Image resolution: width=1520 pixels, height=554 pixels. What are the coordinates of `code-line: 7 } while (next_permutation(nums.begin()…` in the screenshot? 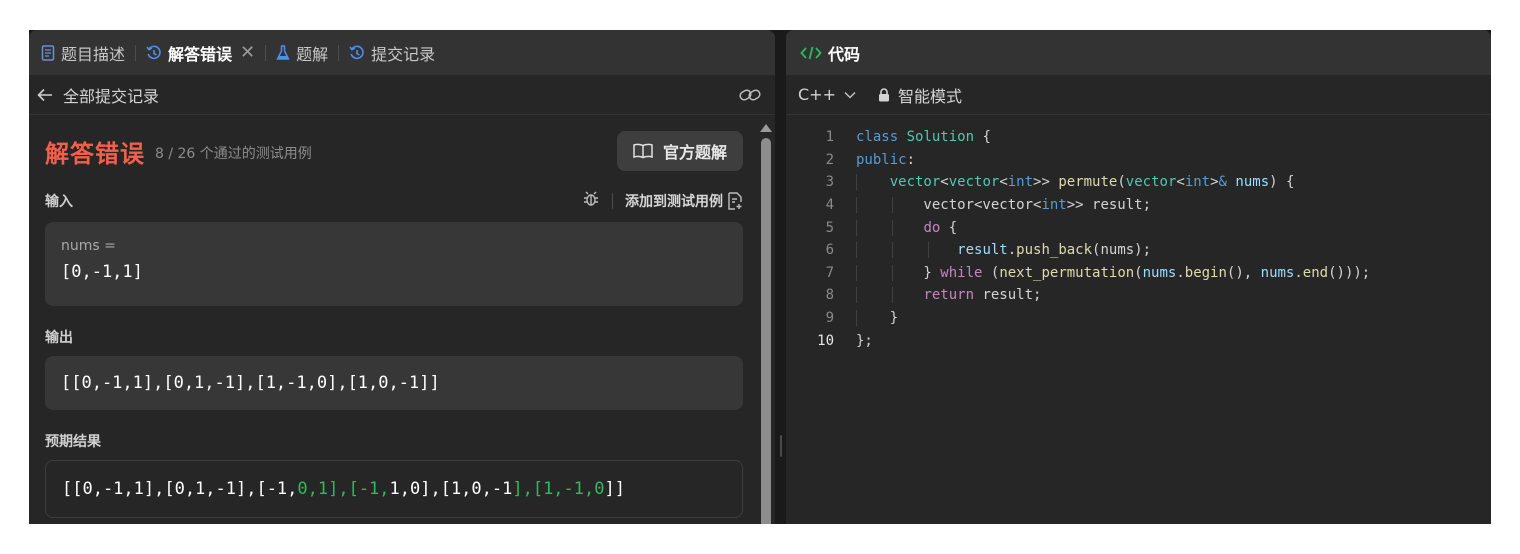 It's located at (1138, 273).